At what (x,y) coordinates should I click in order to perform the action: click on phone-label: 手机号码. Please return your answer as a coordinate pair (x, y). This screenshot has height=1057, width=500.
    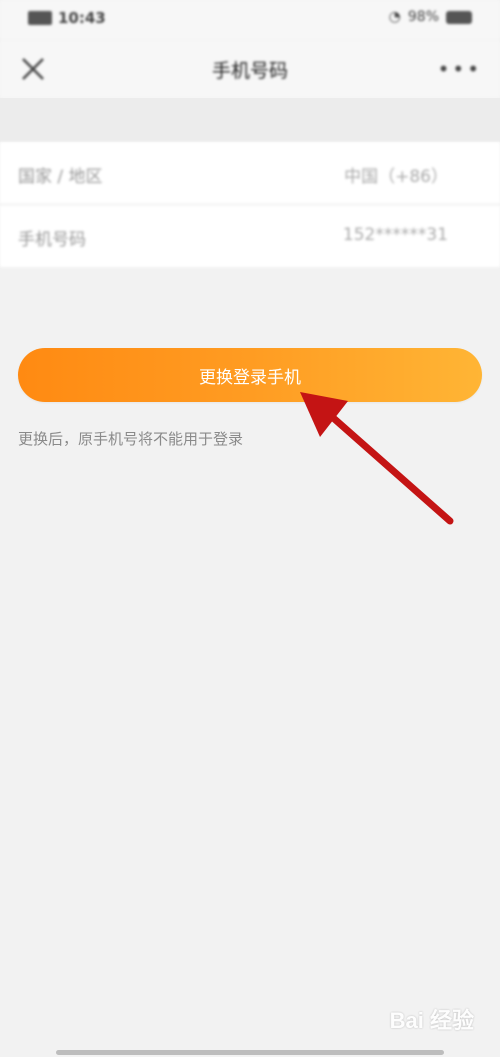
    Looking at the image, I should click on (52, 240).